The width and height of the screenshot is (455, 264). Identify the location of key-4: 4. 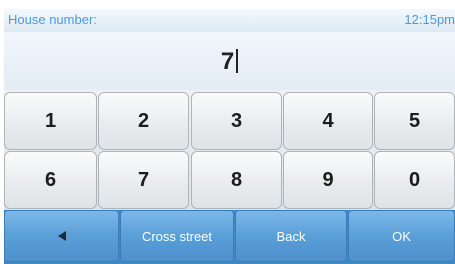
(328, 121).